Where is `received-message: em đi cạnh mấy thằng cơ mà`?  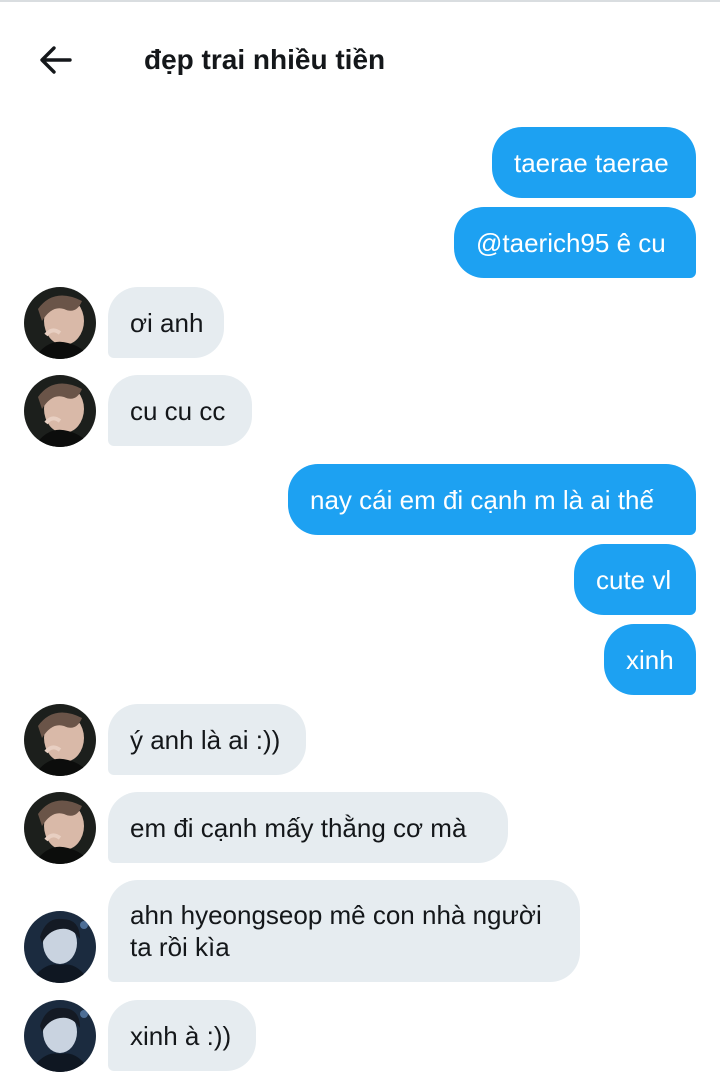 received-message: em đi cạnh mấy thằng cơ mà is located at coordinates (308, 827).